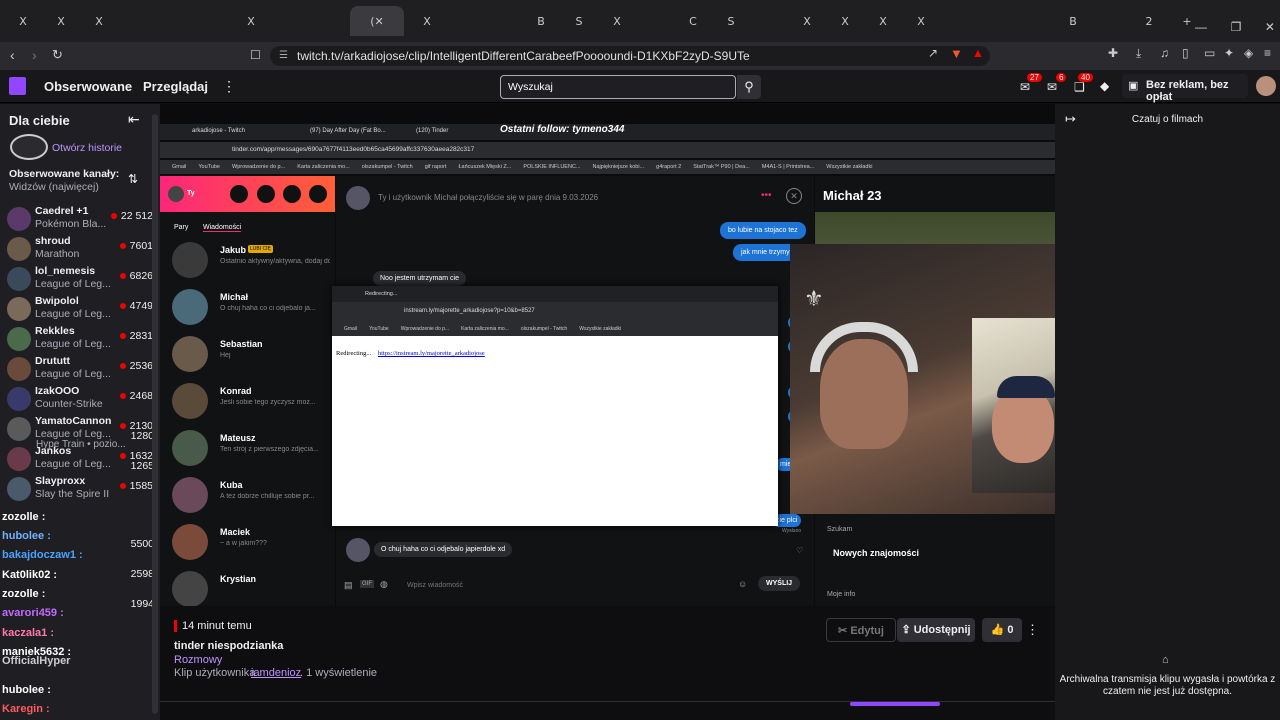 This screenshot has width=1280, height=720. I want to click on channel-game: Counter-Strike, so click(69, 404).